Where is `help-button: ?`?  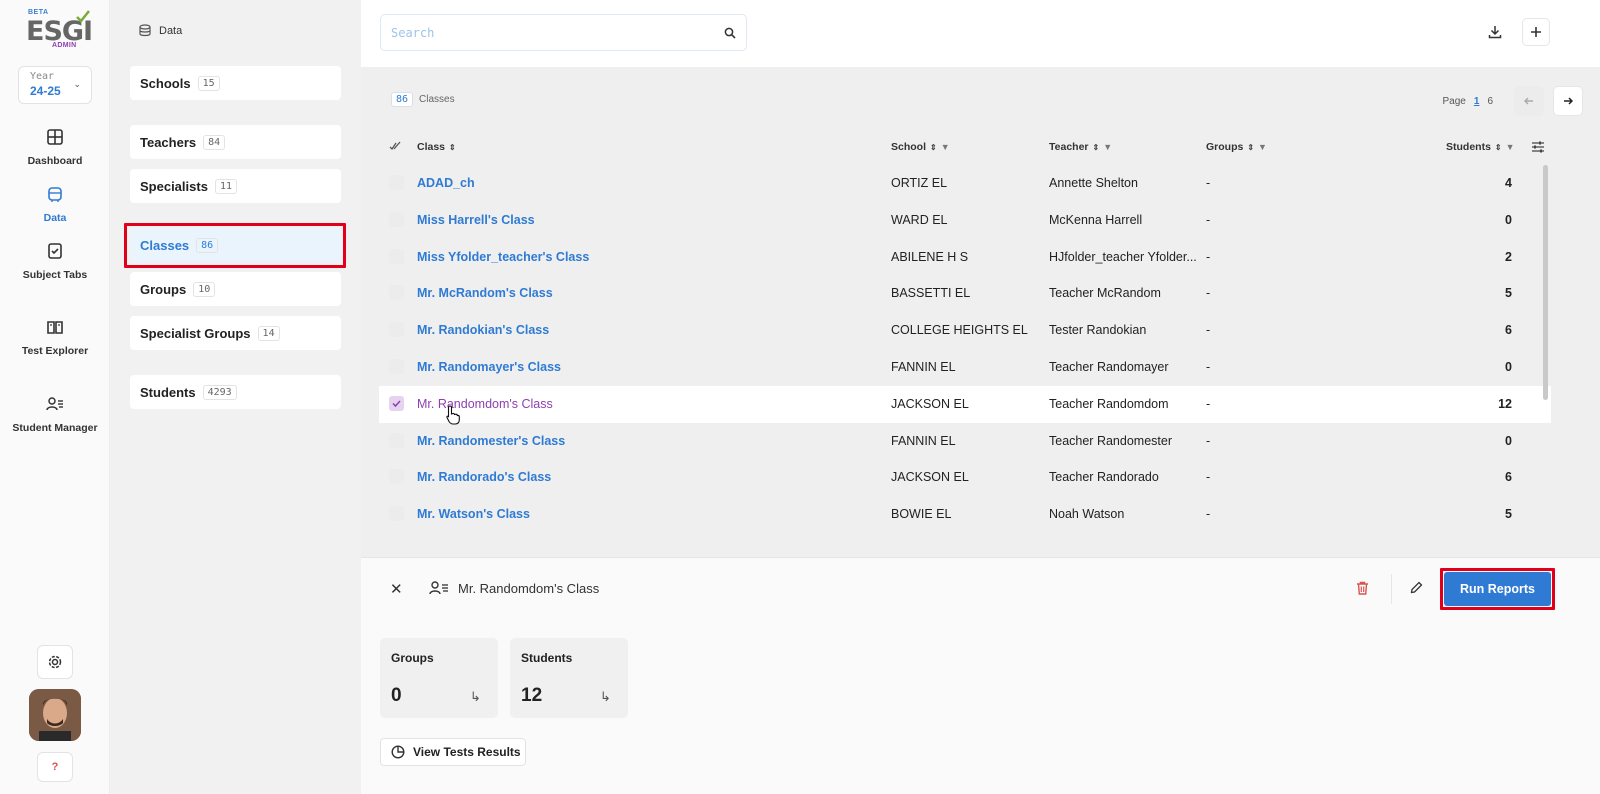 help-button: ? is located at coordinates (55, 767).